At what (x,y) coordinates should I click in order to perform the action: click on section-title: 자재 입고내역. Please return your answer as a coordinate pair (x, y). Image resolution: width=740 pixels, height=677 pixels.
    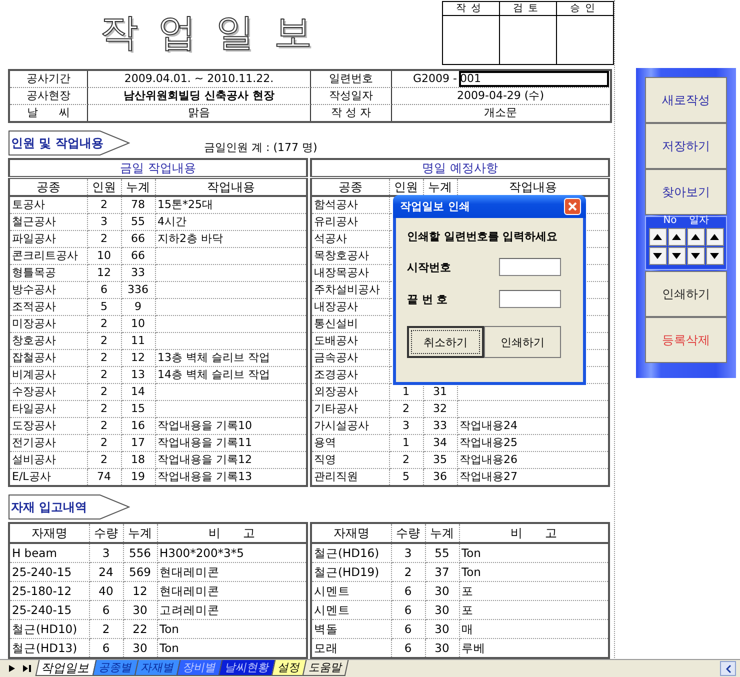
    Looking at the image, I should click on (49, 507).